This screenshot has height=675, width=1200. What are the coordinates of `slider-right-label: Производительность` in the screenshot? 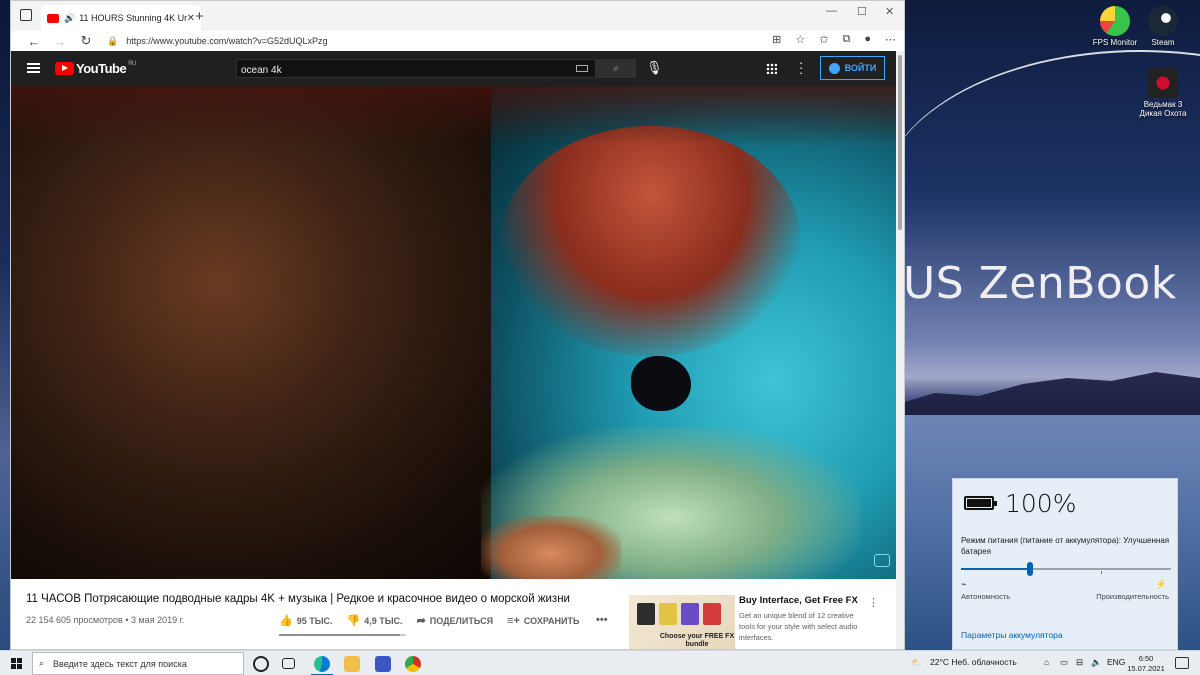 It's located at (1132, 596).